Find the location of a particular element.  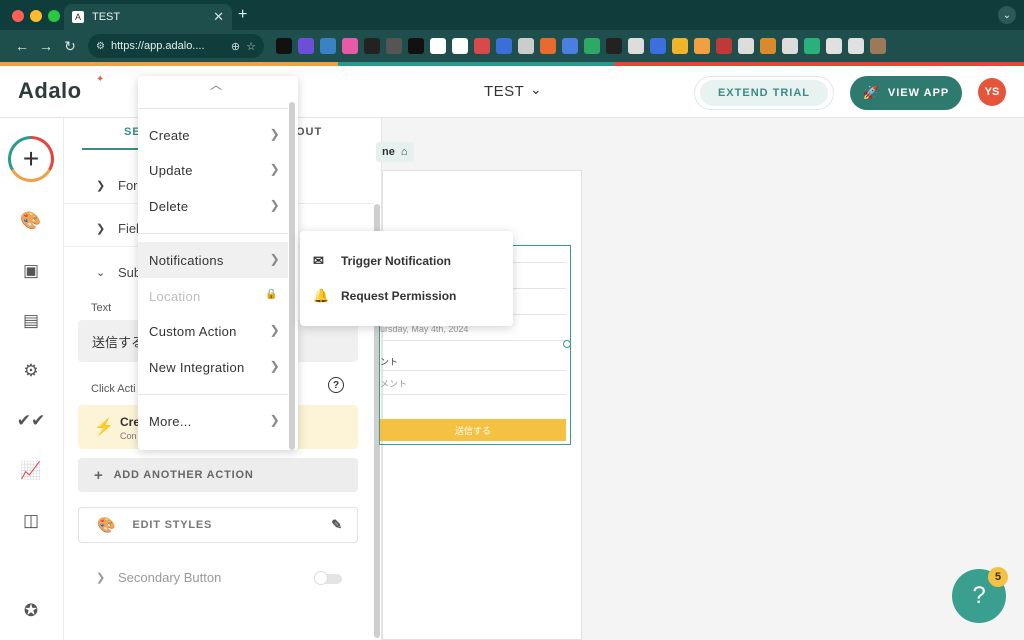

menu-item-update: Update ❯ is located at coordinates (213, 170).